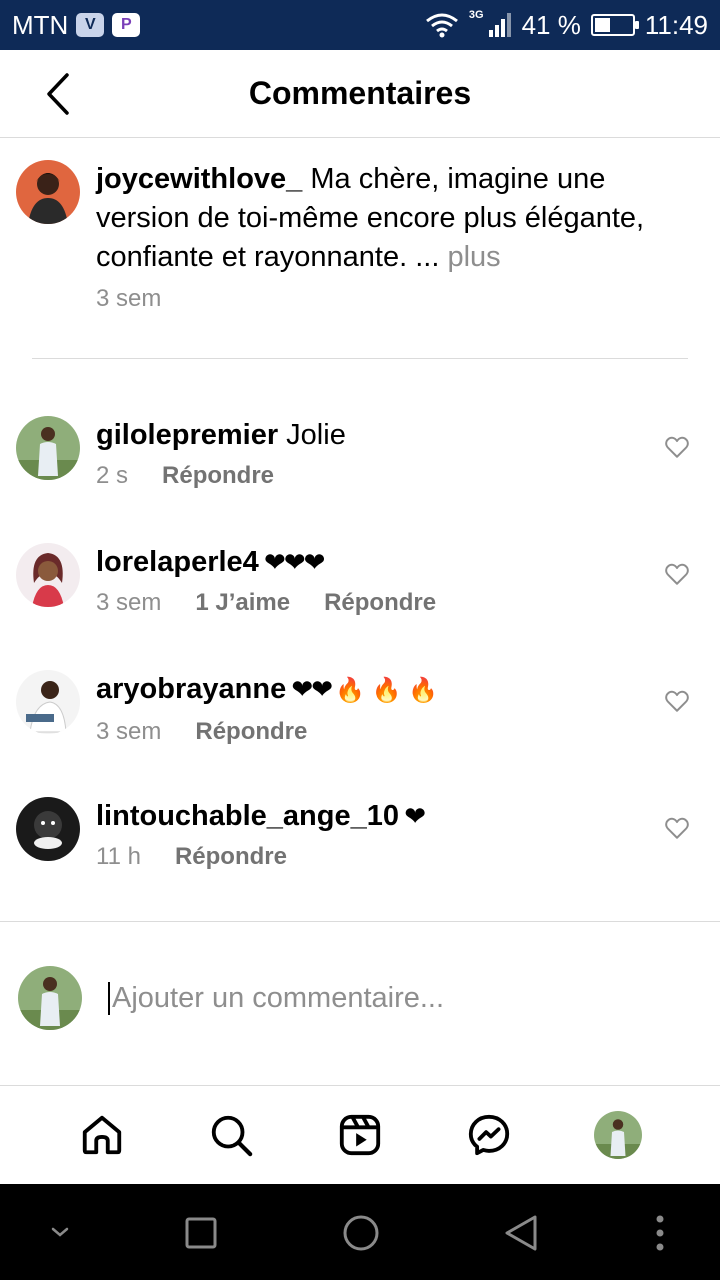  I want to click on home-system-button, so click(361, 1233).